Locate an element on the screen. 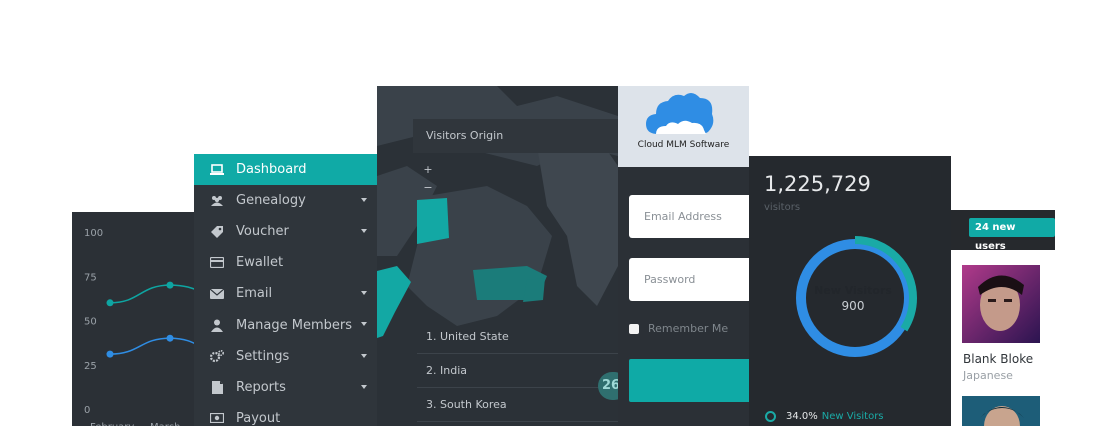 Image resolution: width=1100 pixels, height=426 pixels. list-item: 3. South Korea is located at coordinates (517, 405).